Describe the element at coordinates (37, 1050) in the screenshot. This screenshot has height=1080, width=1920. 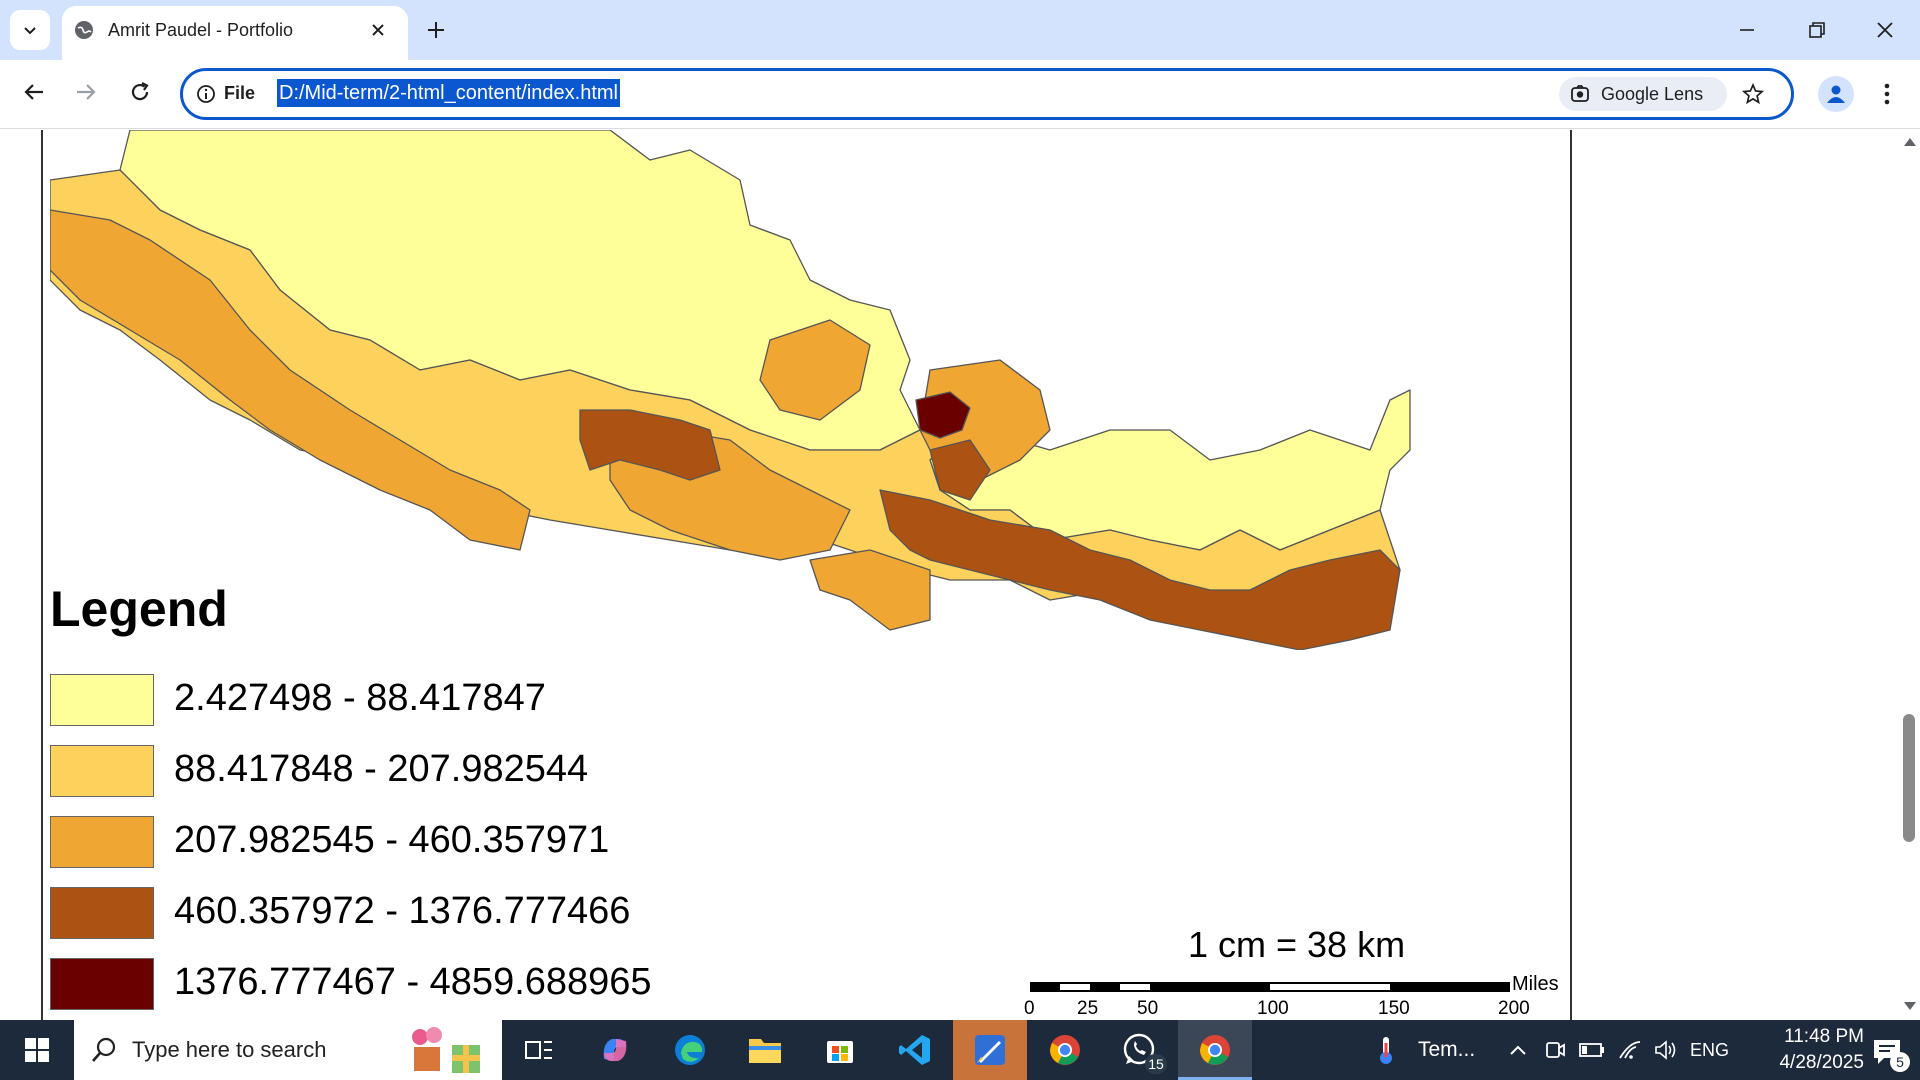
I see `windows-start-icon` at that location.